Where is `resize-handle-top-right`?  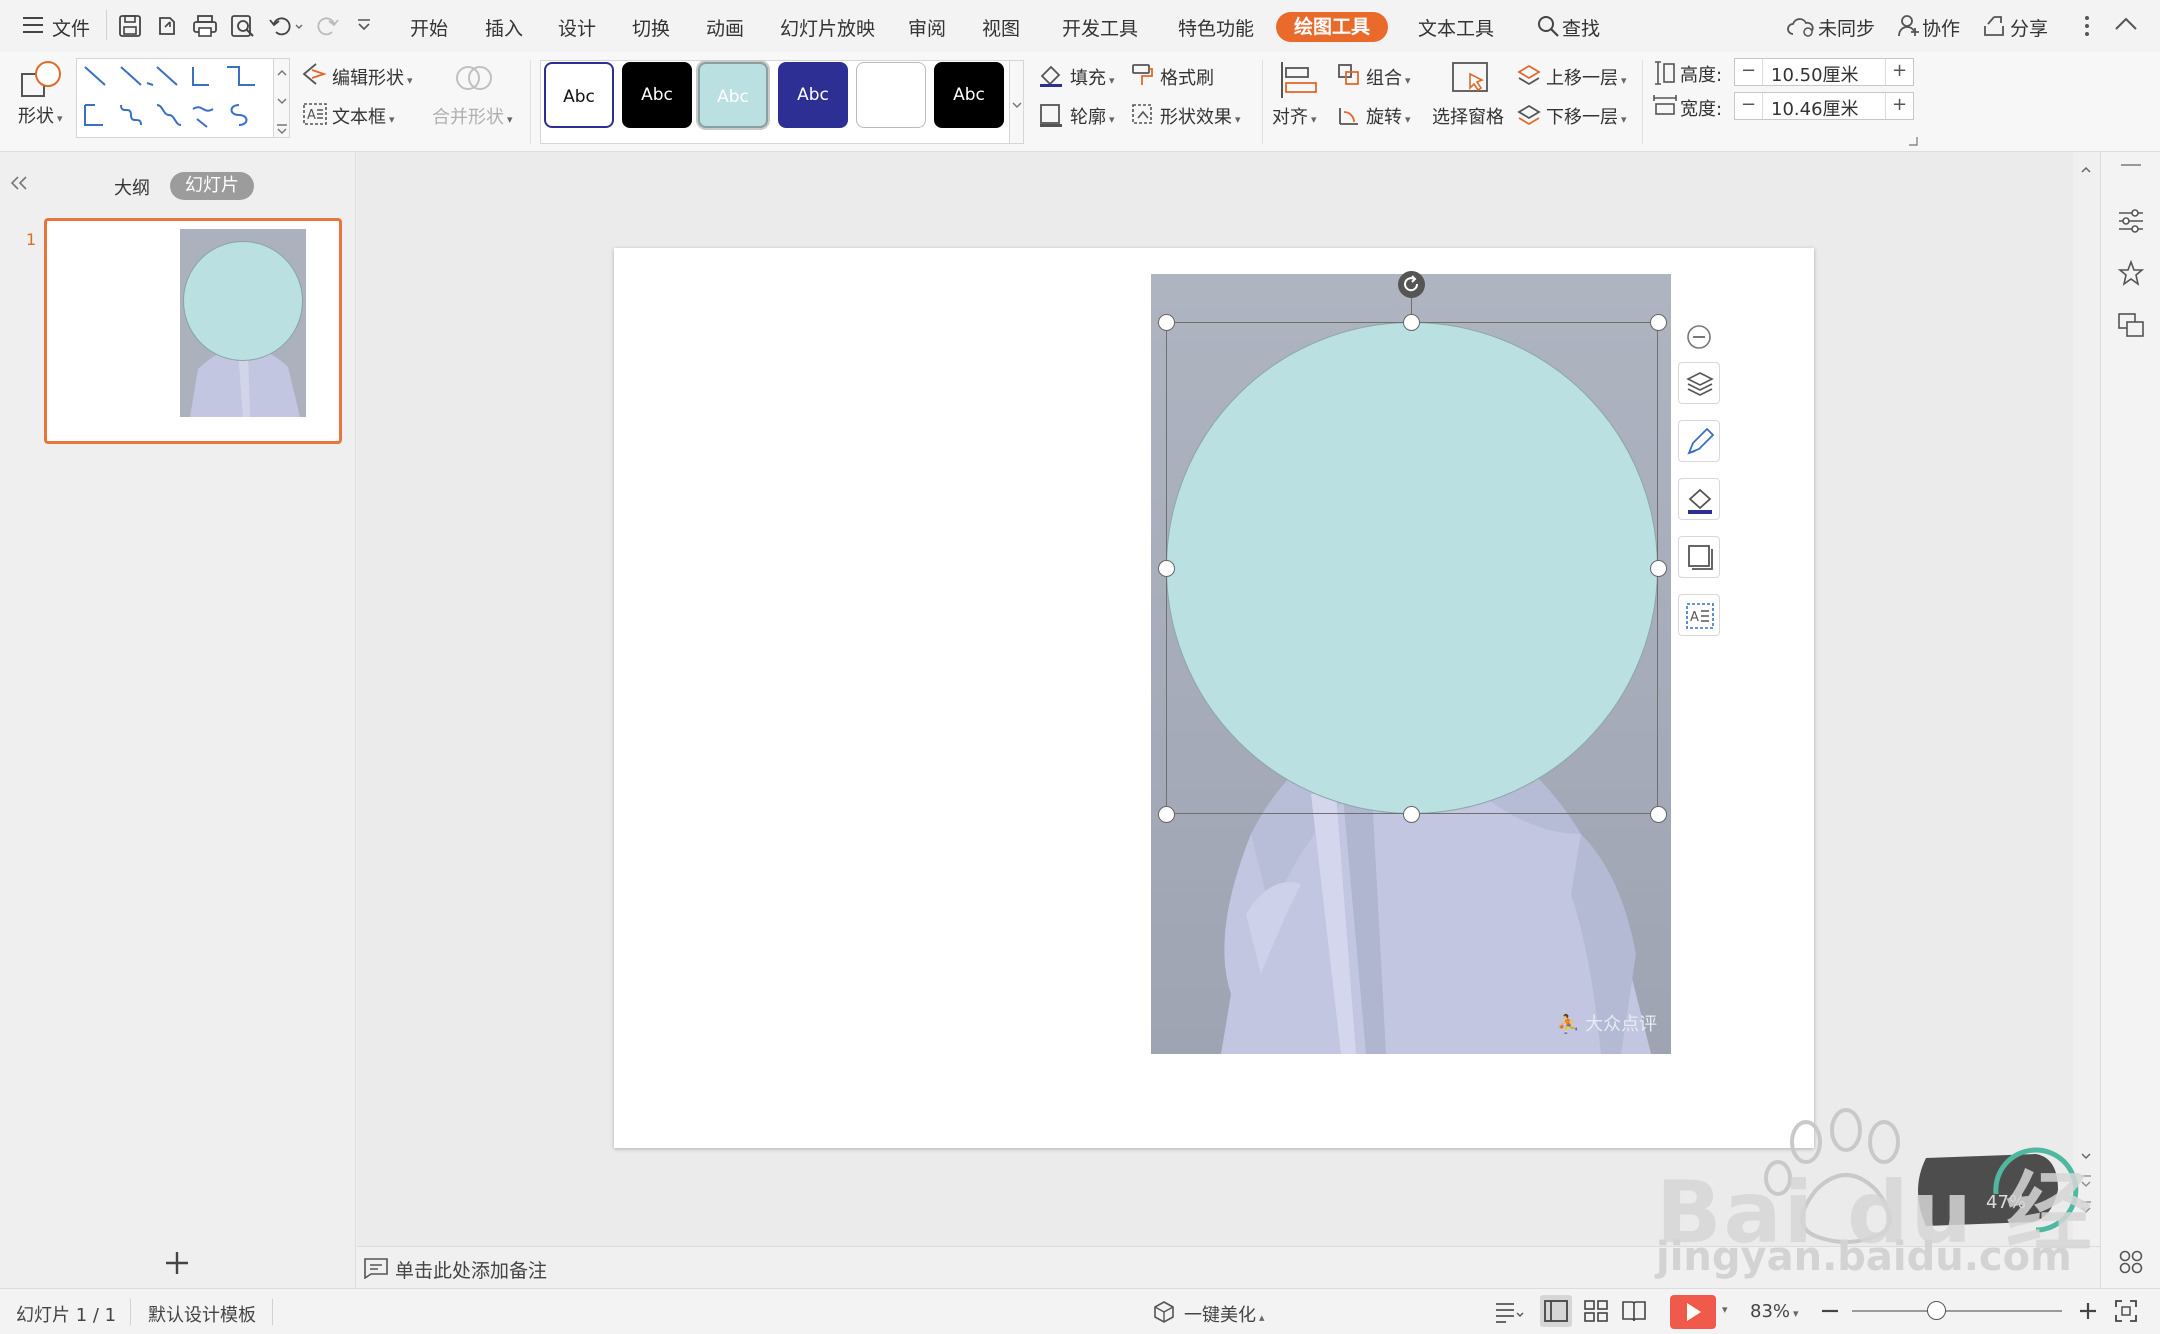
resize-handle-top-right is located at coordinates (1658, 322).